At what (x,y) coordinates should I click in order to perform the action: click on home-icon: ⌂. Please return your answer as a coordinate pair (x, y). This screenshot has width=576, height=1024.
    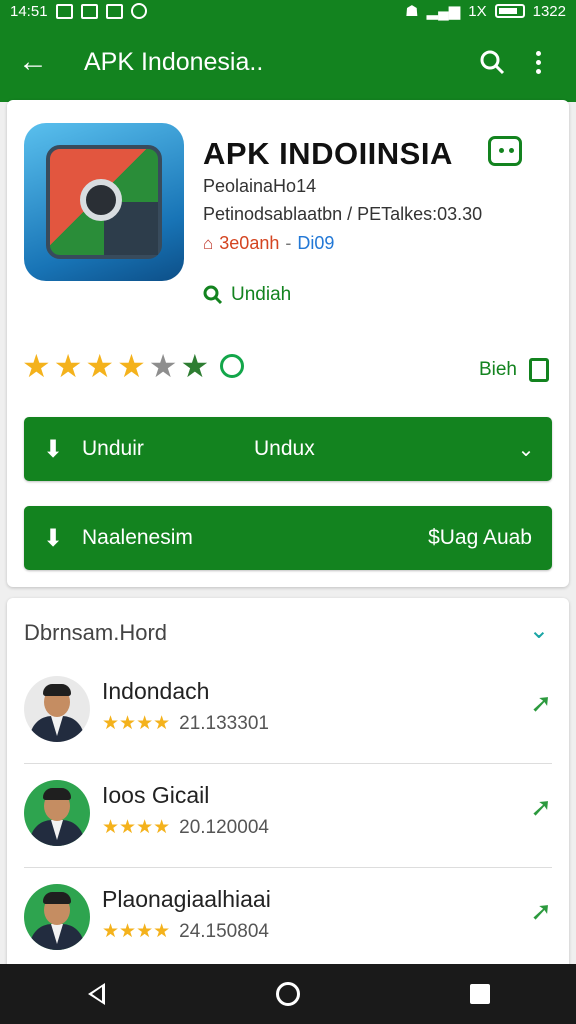
    Looking at the image, I should click on (208, 243).